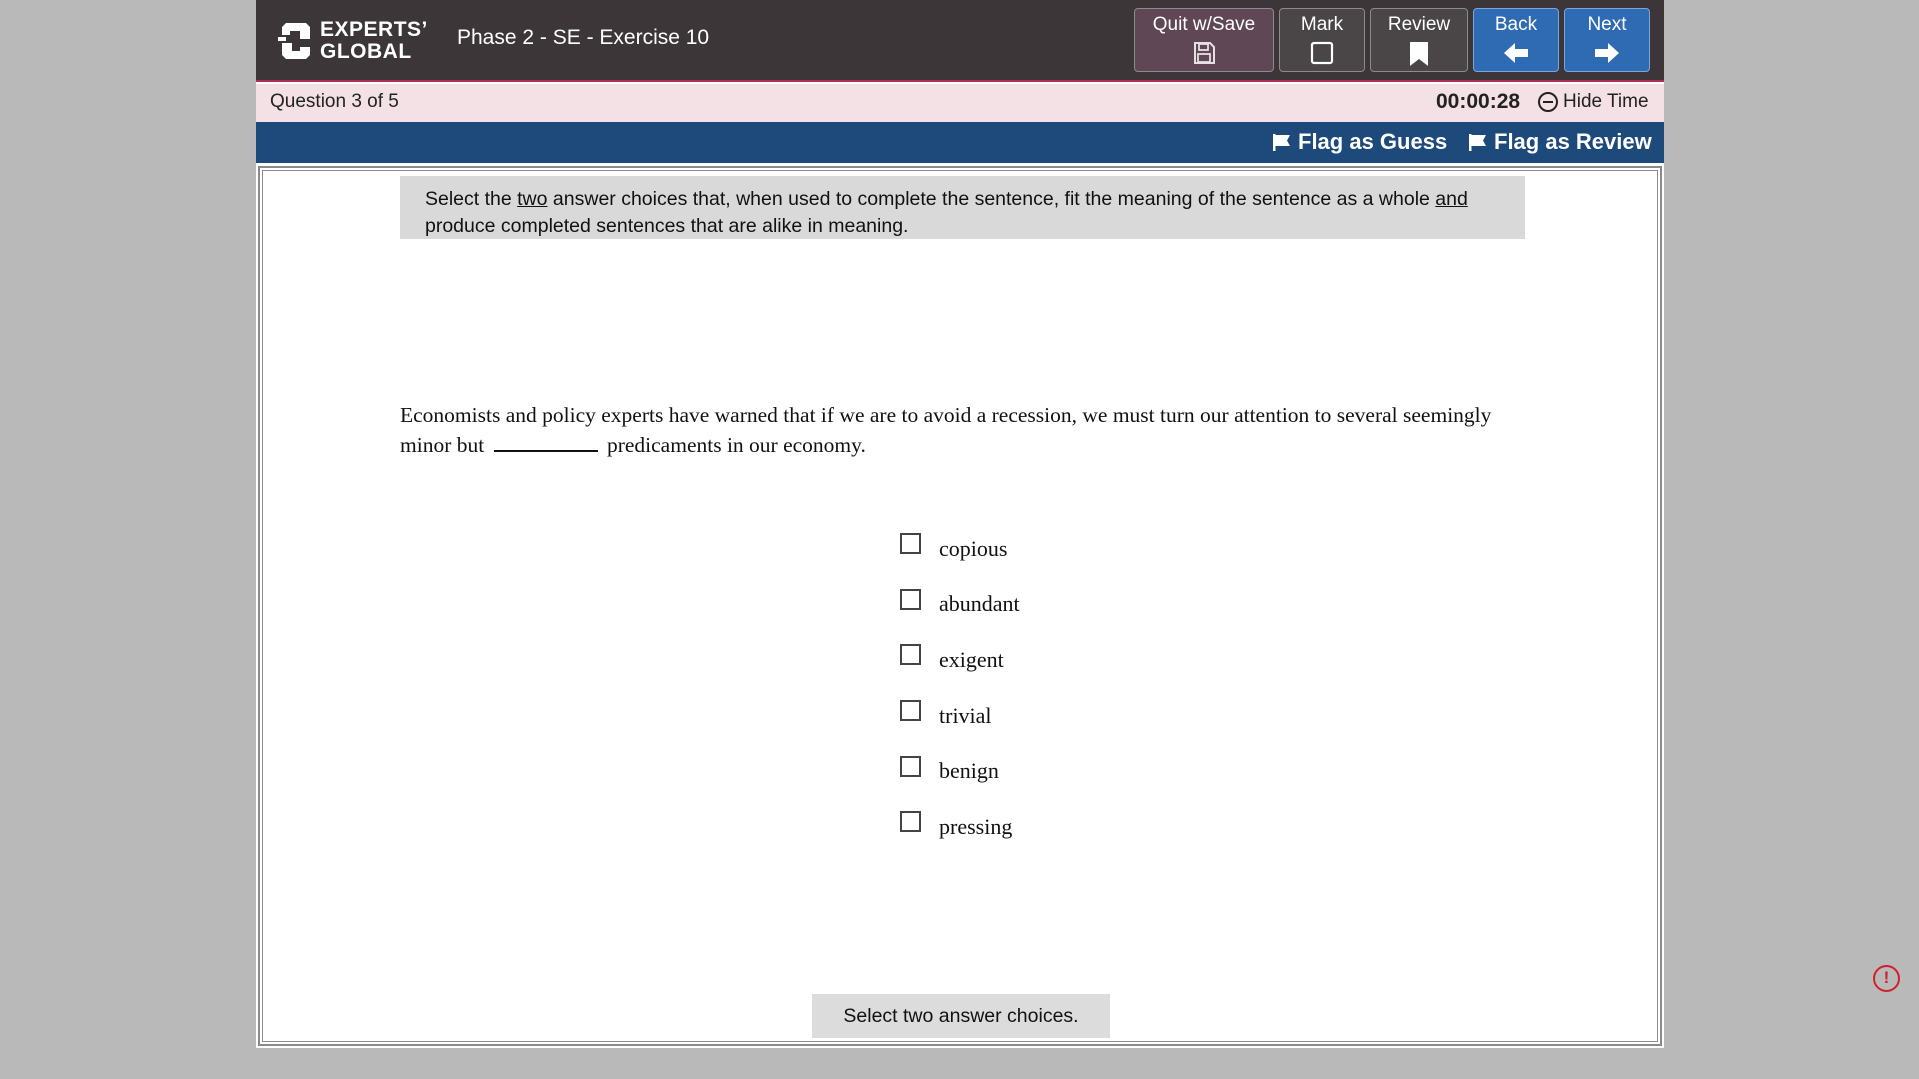 The image size is (1919, 1079). I want to click on answer-choice: exigent, so click(960, 657).